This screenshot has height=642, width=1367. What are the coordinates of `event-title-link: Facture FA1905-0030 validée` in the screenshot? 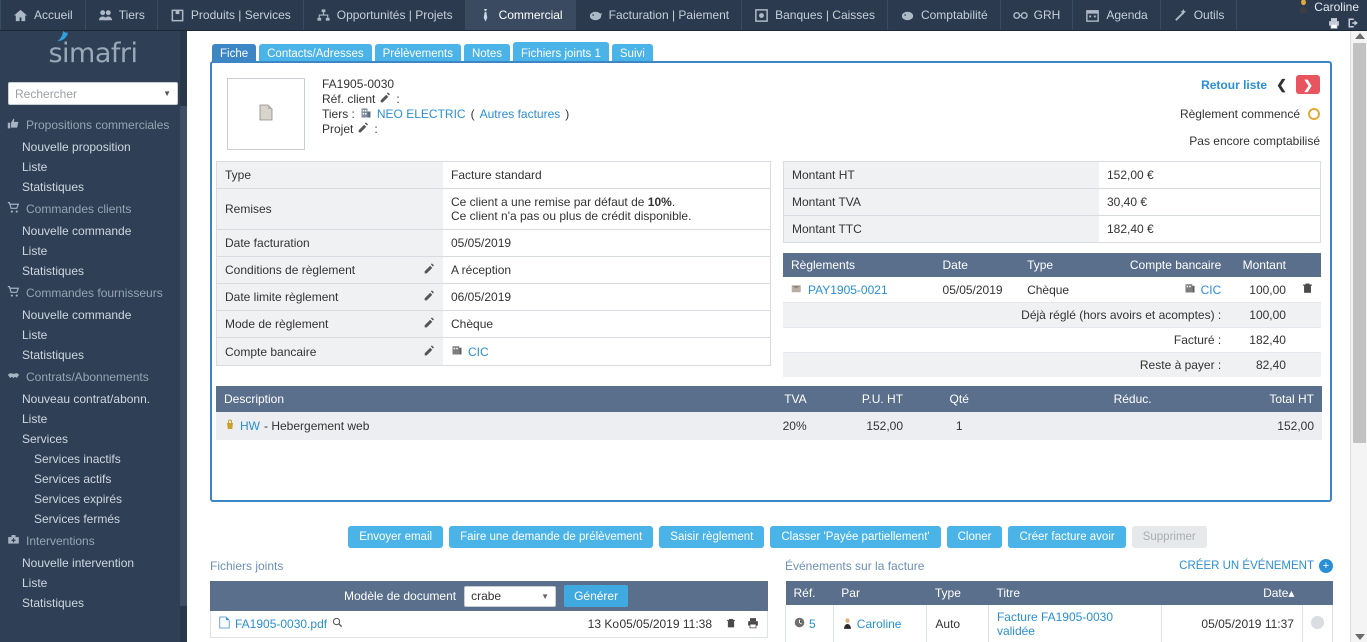 It's located at (1055, 624).